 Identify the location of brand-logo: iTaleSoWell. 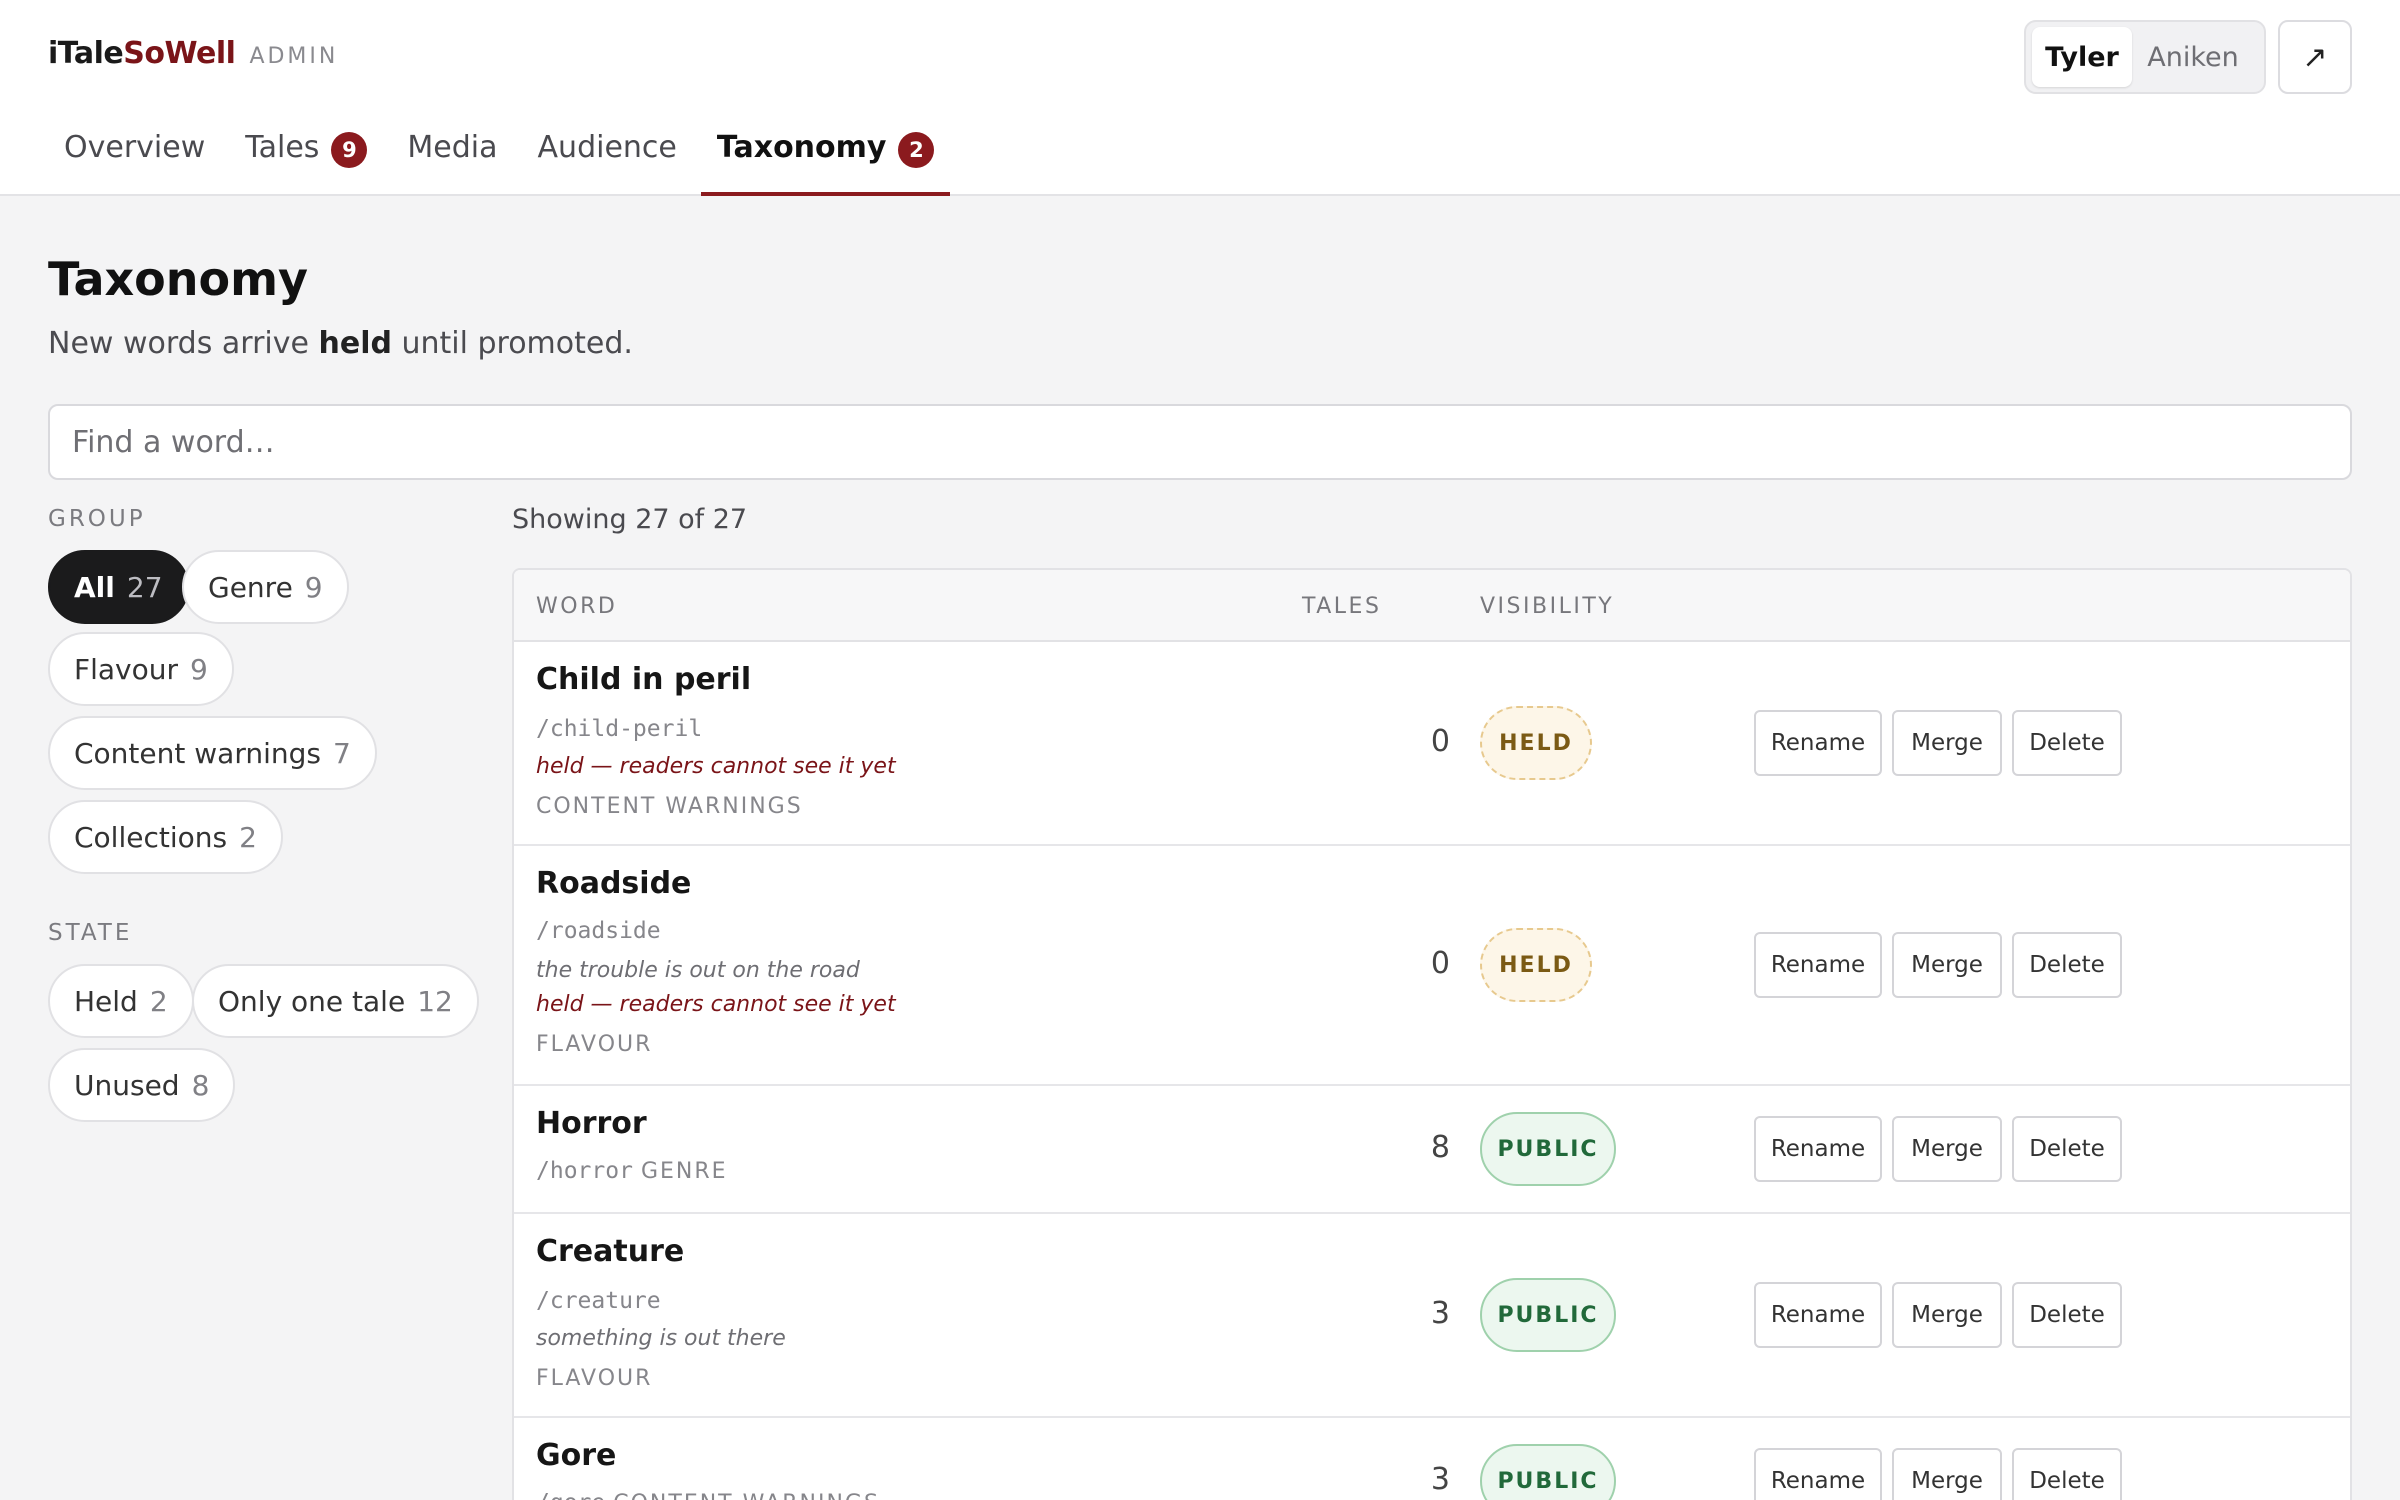
(142, 53).